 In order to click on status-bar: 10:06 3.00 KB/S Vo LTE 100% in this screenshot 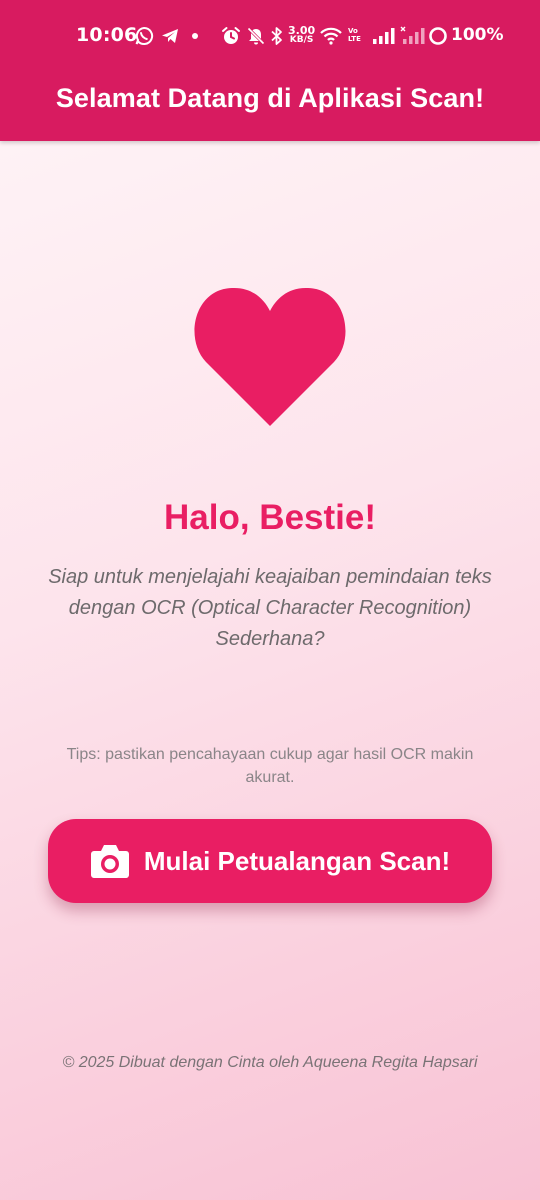, I will do `click(270, 36)`.